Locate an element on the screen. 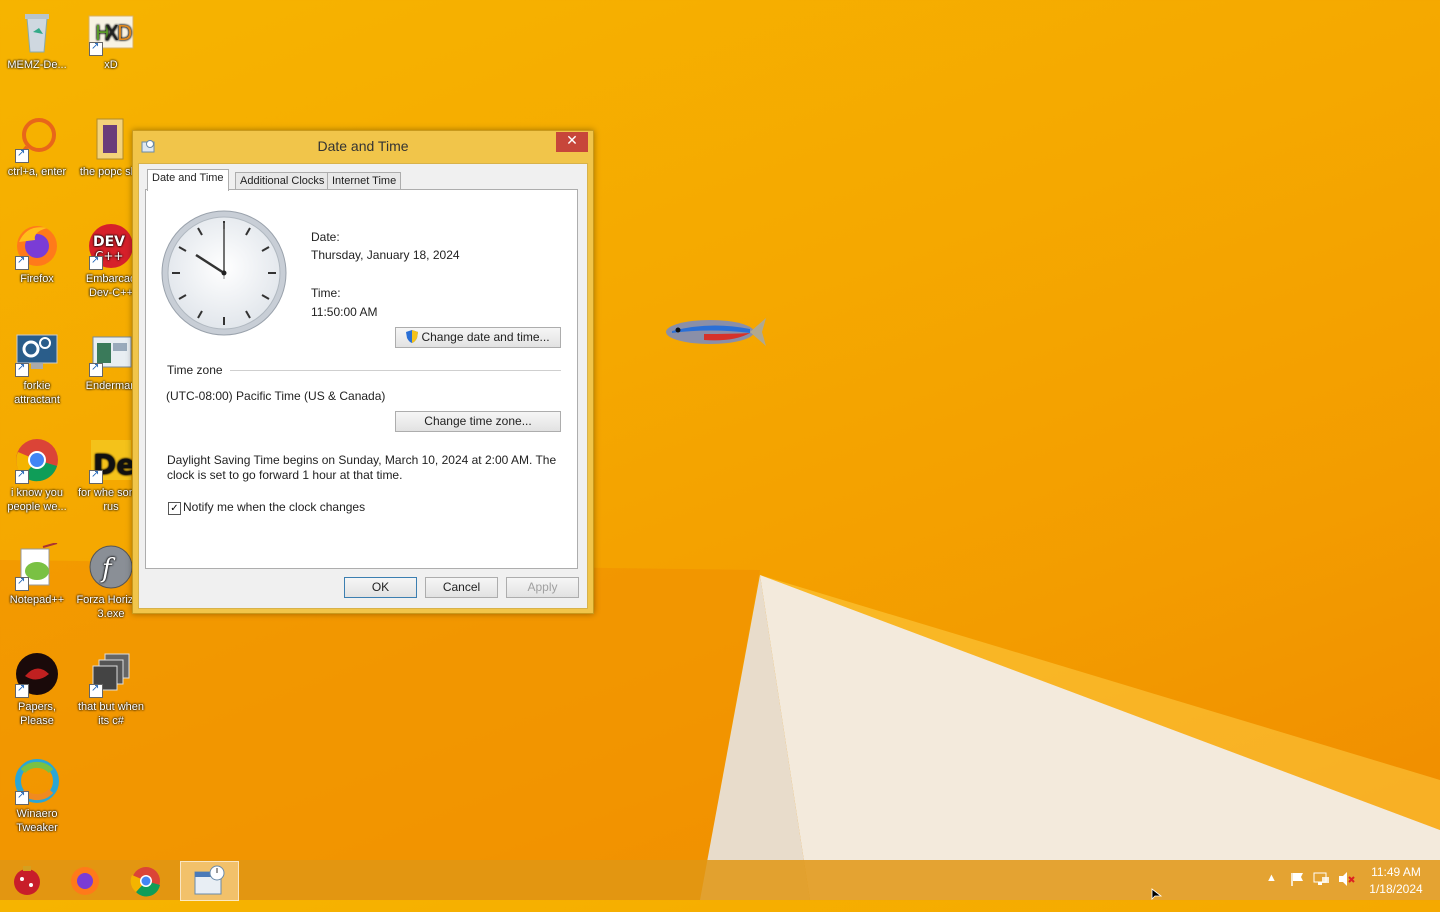  desktop-icon-label: that but when its c# is located at coordinates (111, 714).